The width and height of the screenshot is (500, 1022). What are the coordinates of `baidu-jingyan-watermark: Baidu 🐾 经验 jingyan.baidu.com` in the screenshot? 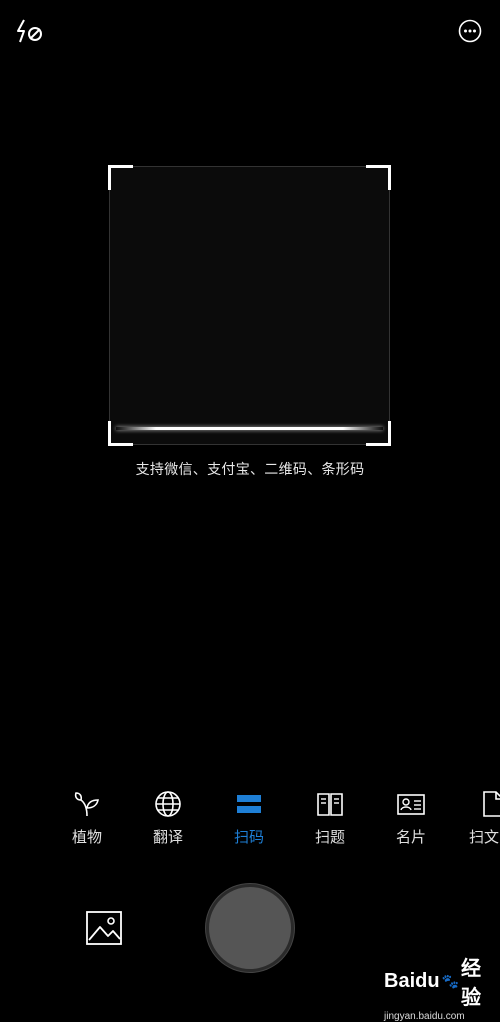 It's located at (438, 987).